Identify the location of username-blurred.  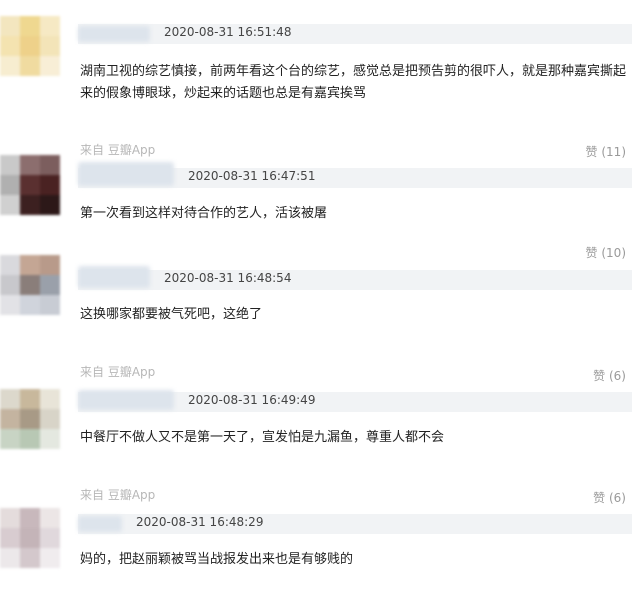
(100, 524).